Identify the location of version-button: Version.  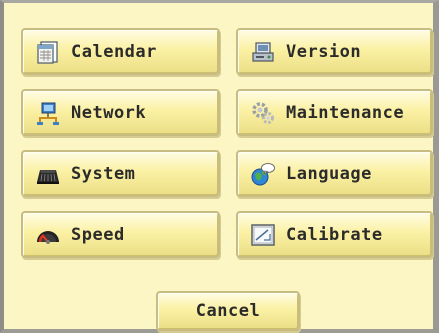
(334, 51).